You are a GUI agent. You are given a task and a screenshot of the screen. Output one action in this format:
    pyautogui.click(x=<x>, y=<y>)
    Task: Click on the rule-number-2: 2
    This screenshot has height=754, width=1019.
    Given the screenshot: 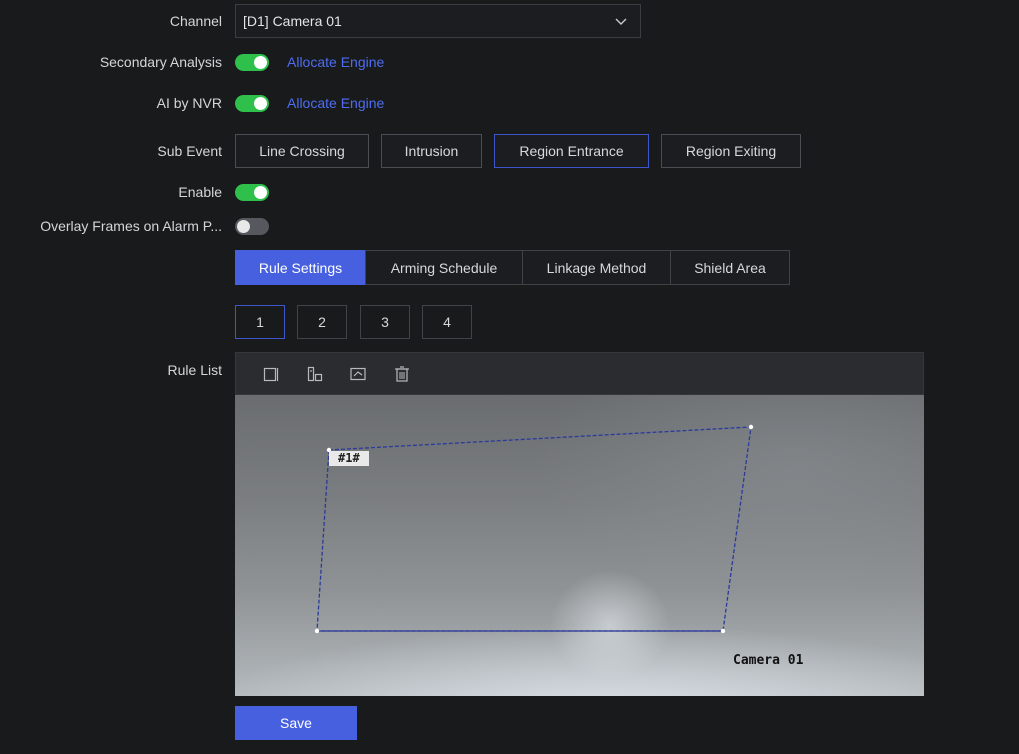 What is the action you would take?
    pyautogui.click(x=322, y=322)
    